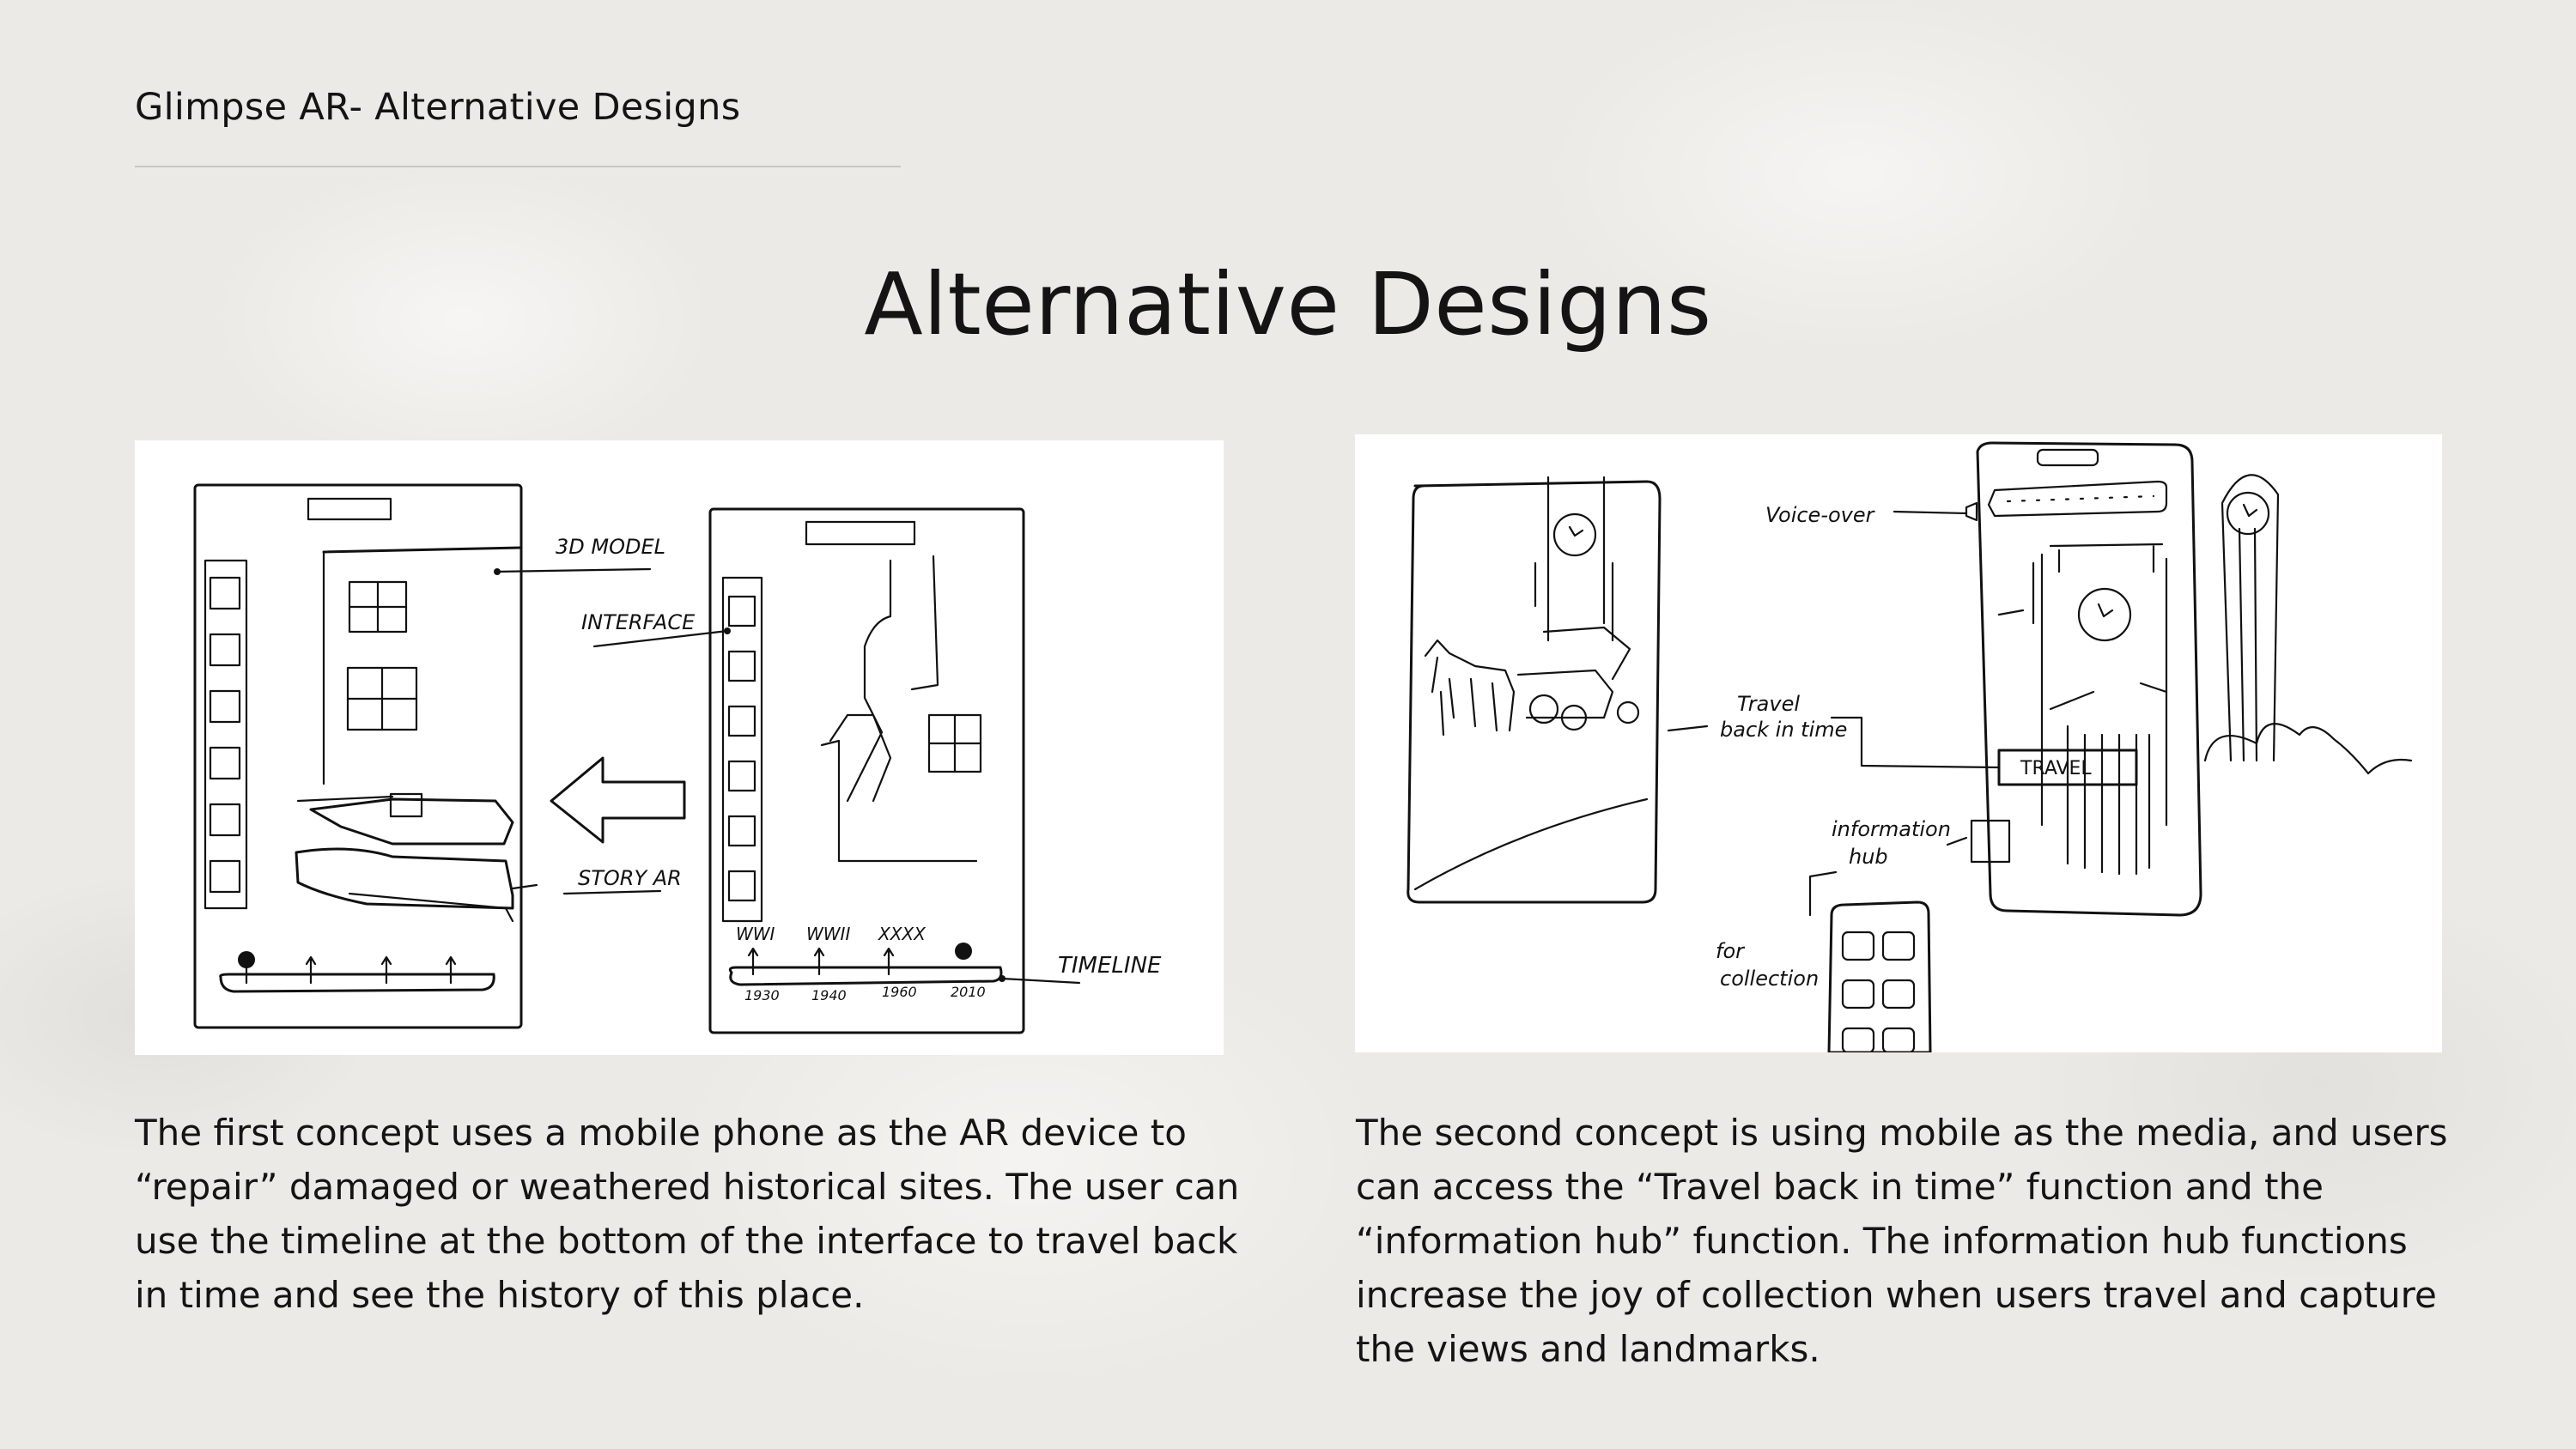 This screenshot has height=1449, width=2576. Describe the element at coordinates (1288, 304) in the screenshot. I see `page-title: Alternative Designs` at that location.